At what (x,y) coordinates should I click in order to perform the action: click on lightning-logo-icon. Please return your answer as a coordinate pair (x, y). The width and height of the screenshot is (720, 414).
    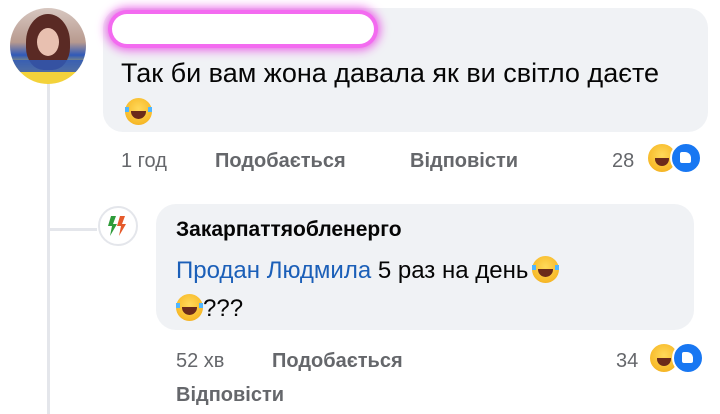
    Looking at the image, I should click on (117, 226).